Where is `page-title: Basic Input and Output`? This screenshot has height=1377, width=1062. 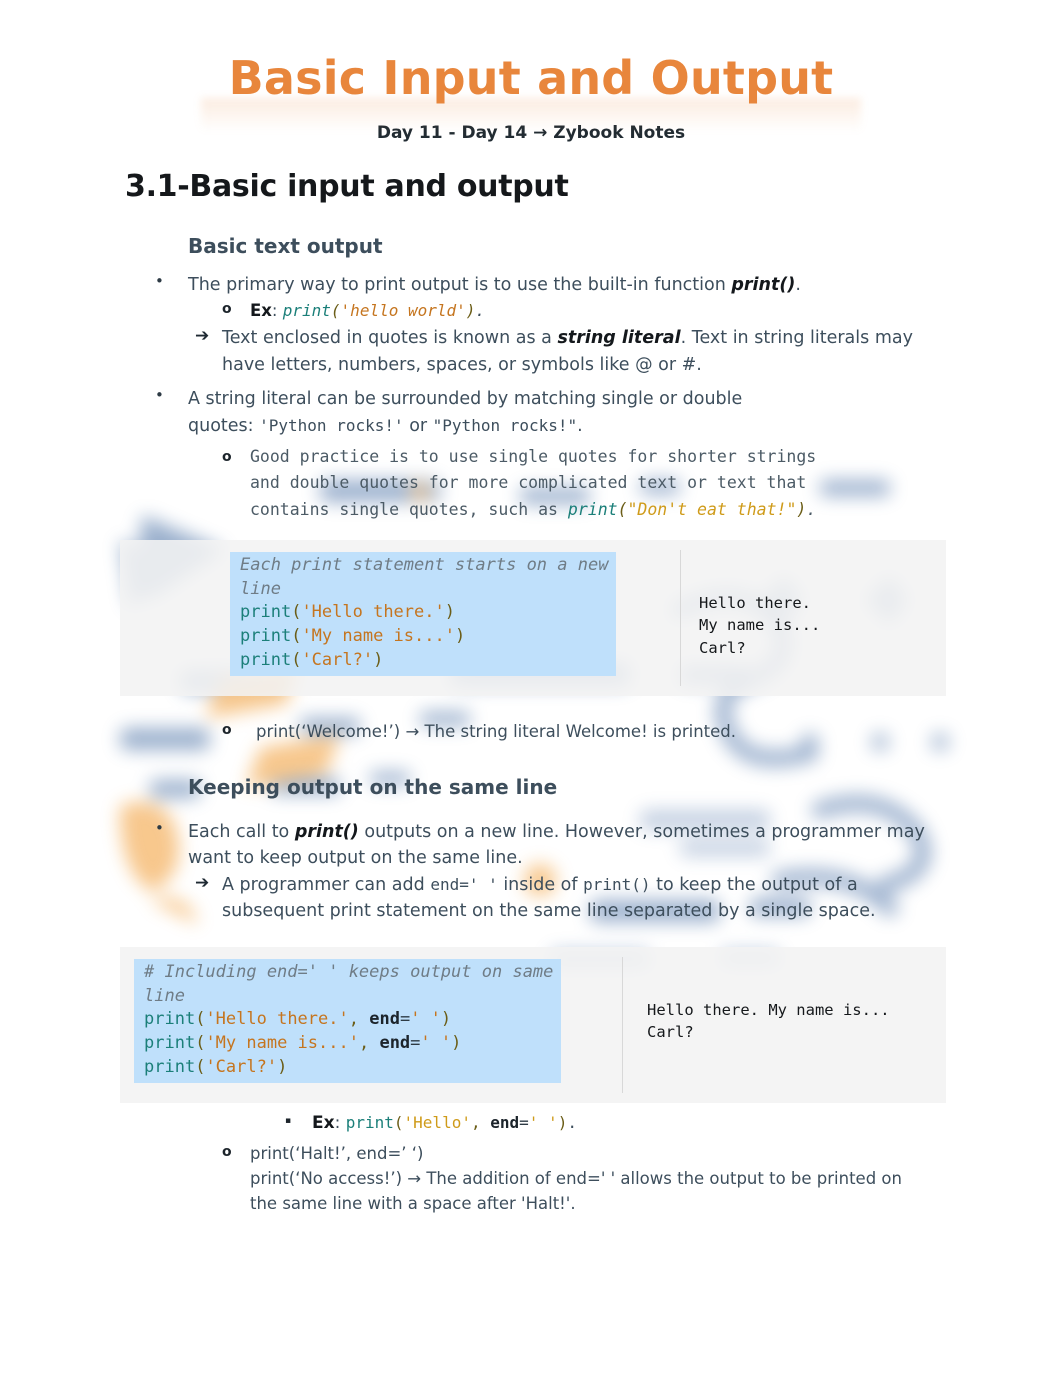
page-title: Basic Input and Output is located at coordinates (531, 78).